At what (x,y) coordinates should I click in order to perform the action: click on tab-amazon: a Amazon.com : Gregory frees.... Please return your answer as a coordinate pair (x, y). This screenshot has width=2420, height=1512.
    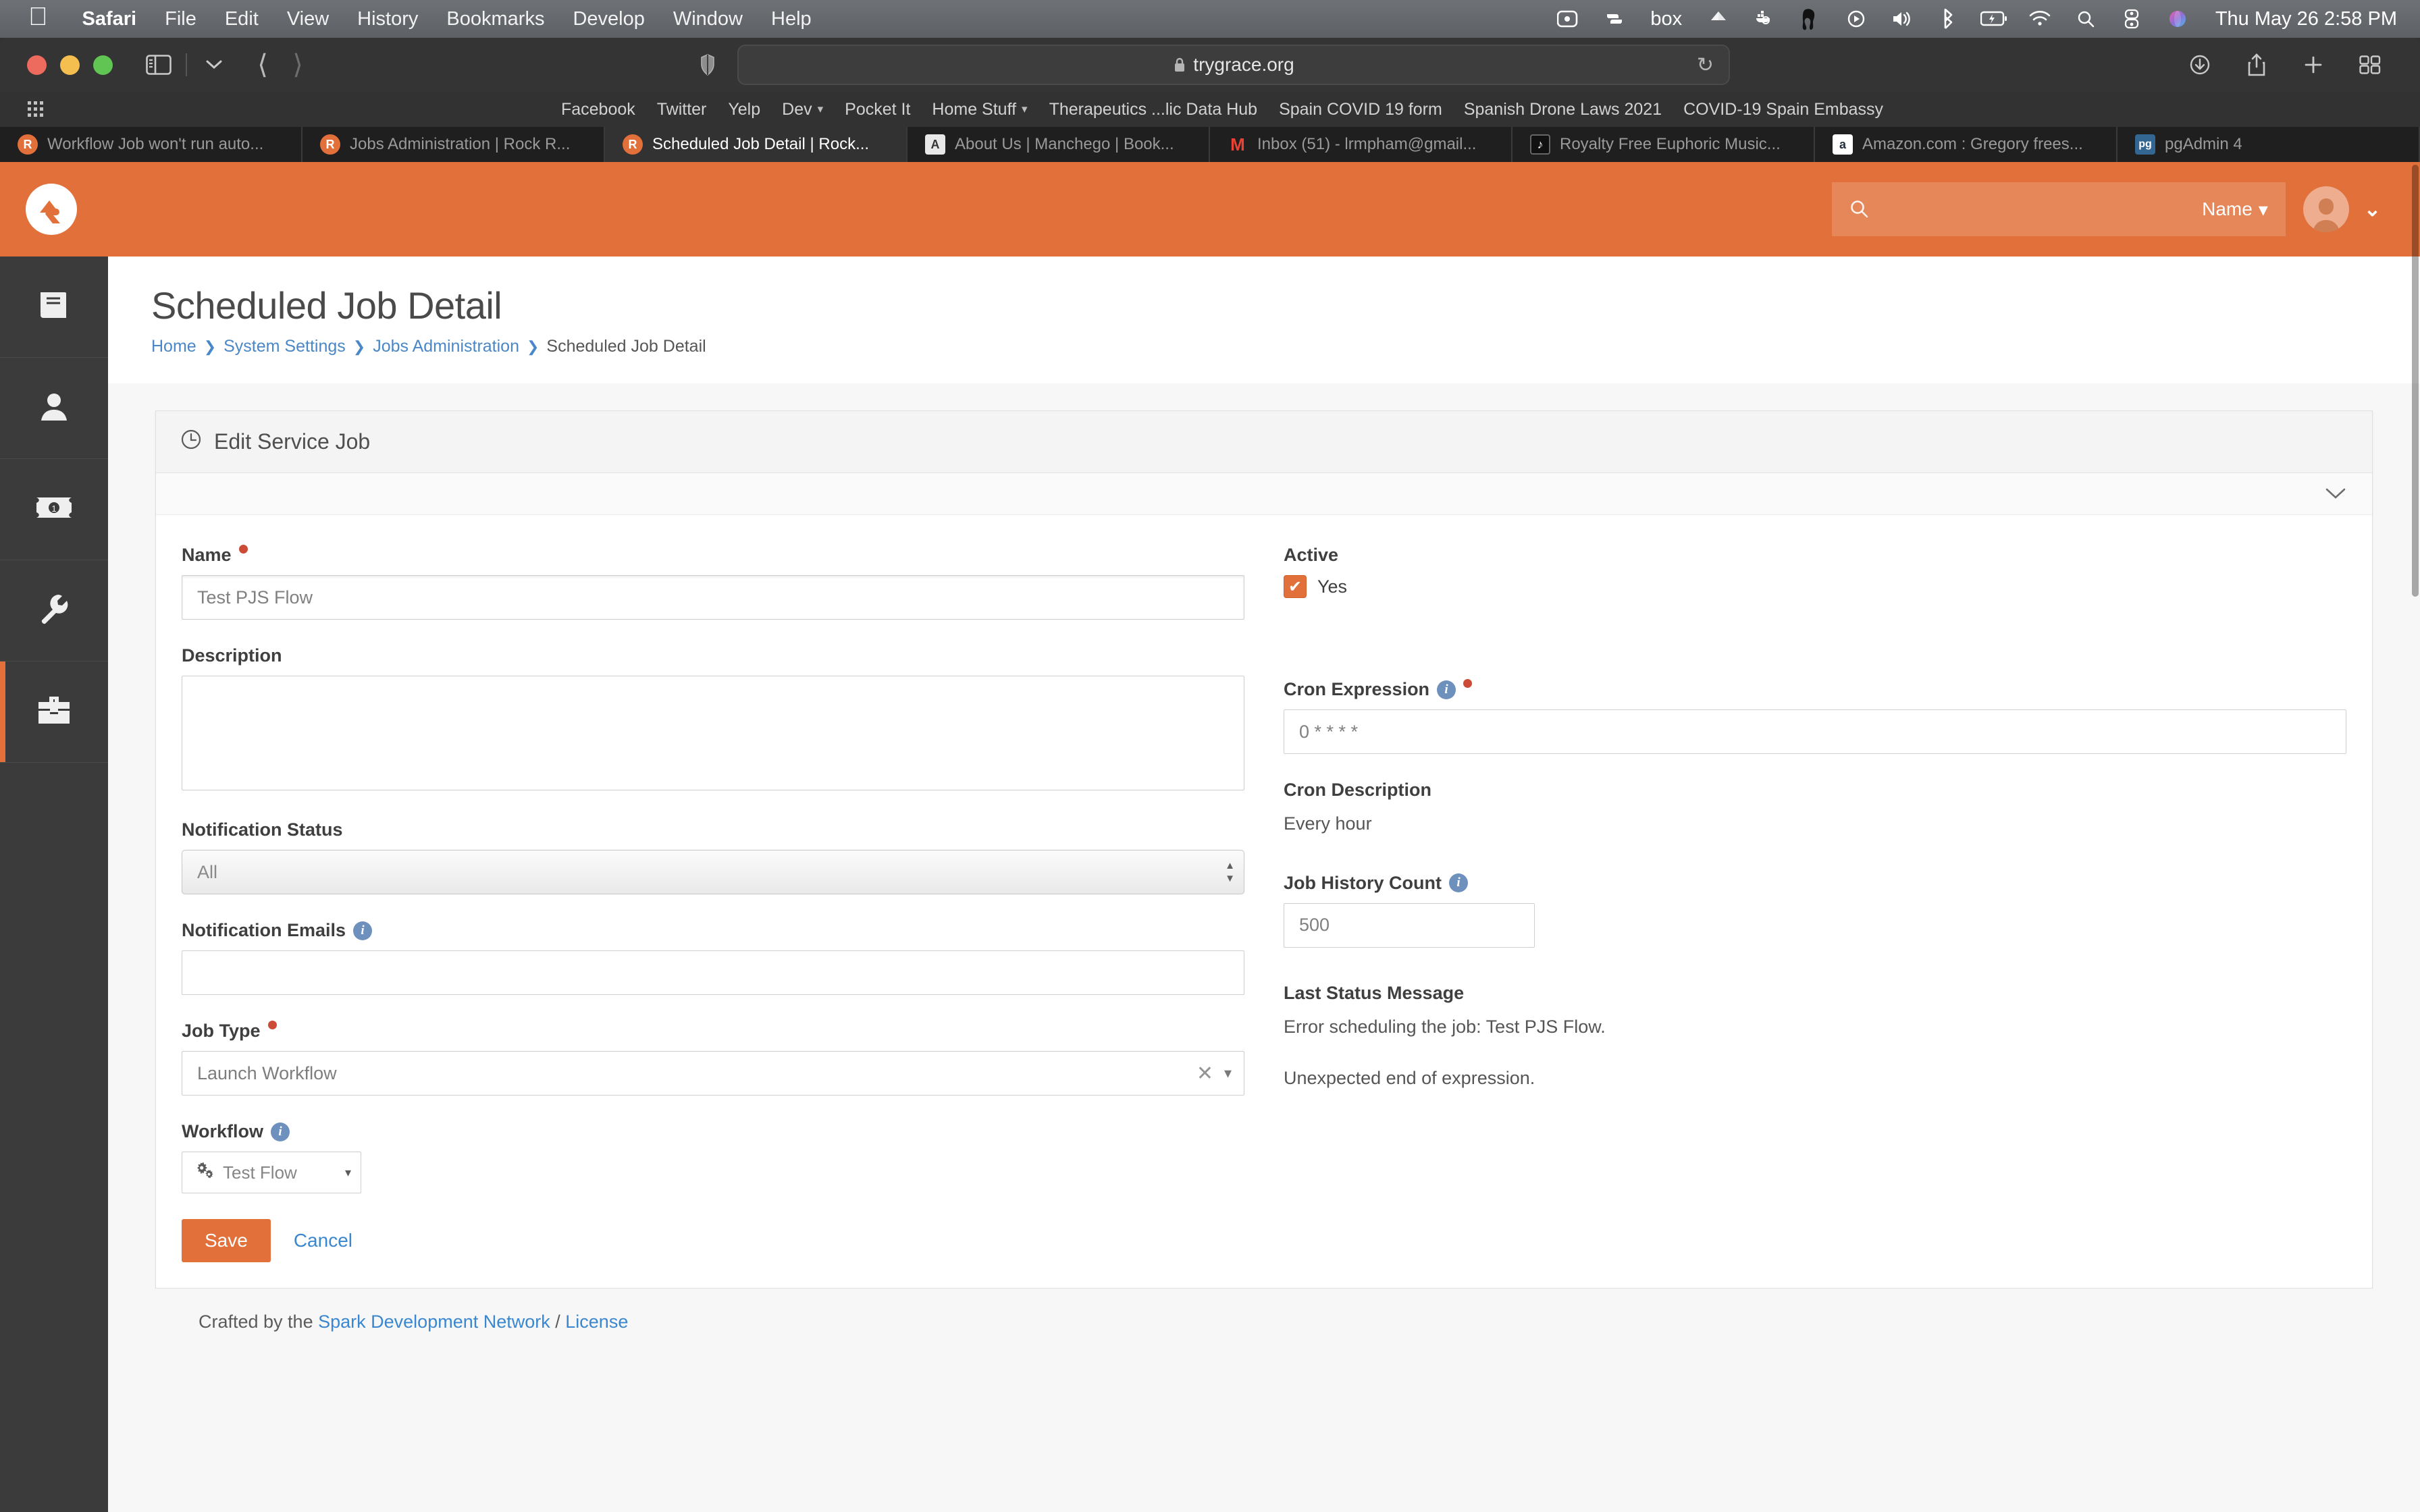
    Looking at the image, I should click on (1966, 144).